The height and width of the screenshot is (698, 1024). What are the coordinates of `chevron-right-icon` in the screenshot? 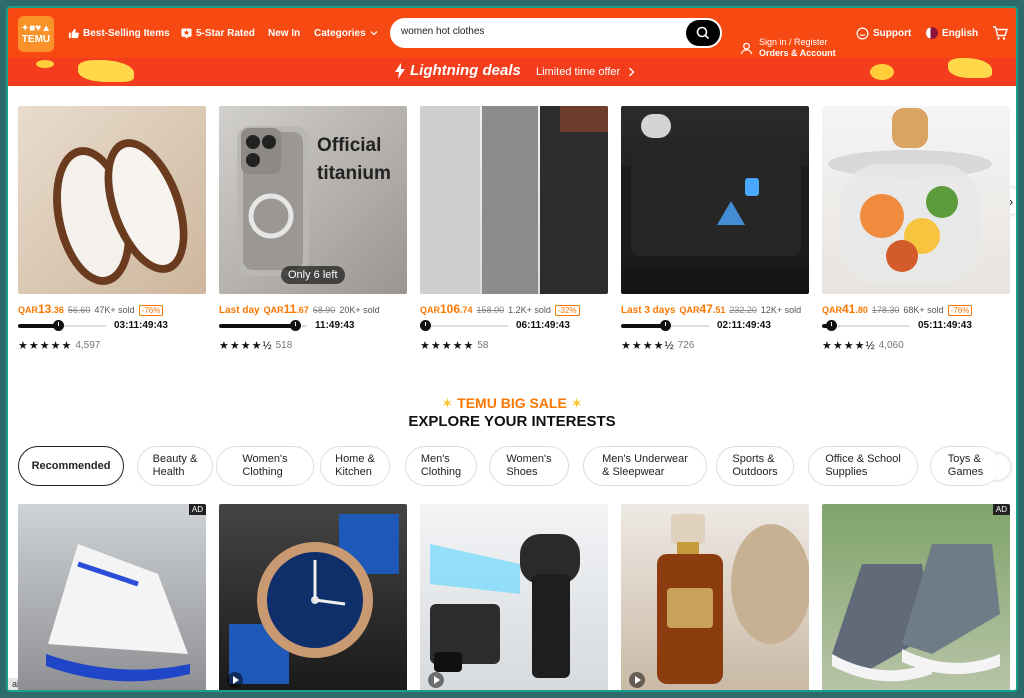 It's located at (632, 72).